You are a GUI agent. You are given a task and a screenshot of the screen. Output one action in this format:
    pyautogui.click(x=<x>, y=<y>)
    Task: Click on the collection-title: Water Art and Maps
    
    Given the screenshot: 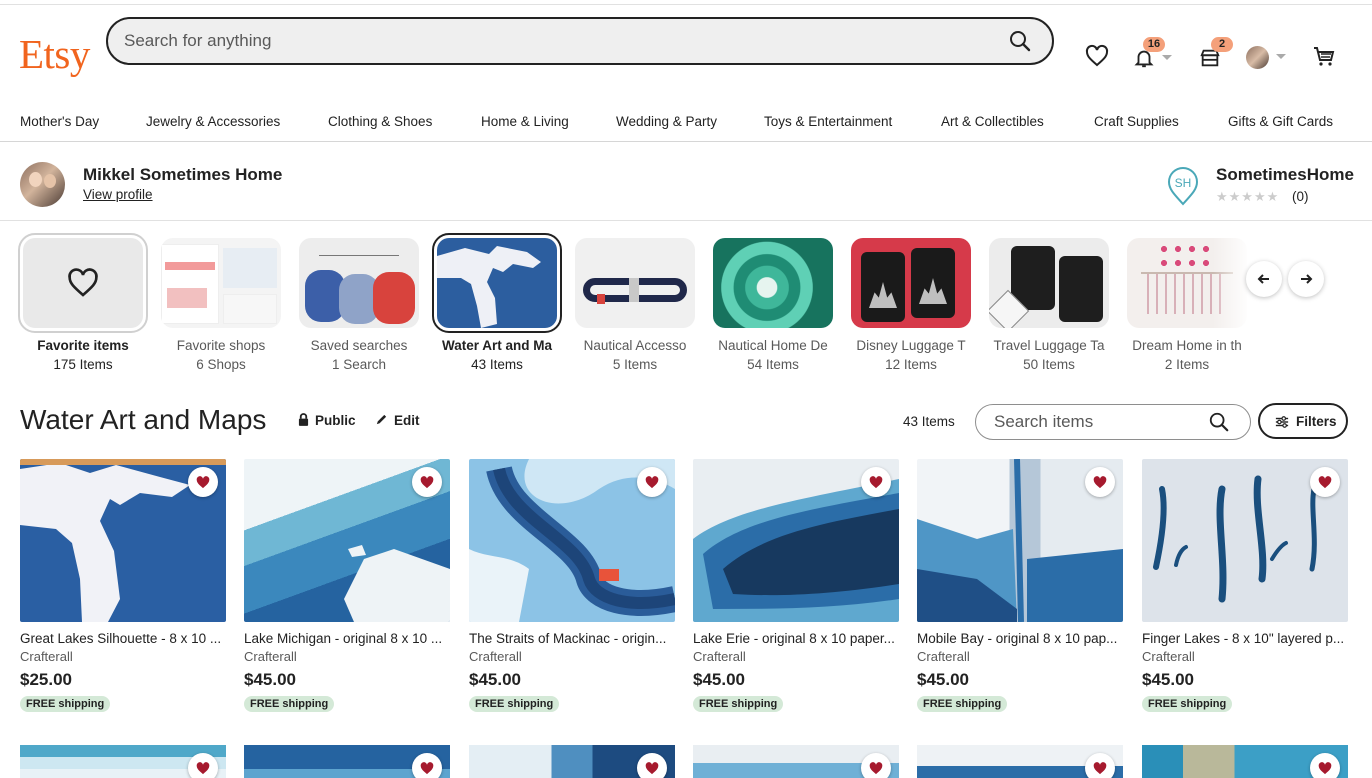 What is the action you would take?
    pyautogui.click(x=143, y=419)
    